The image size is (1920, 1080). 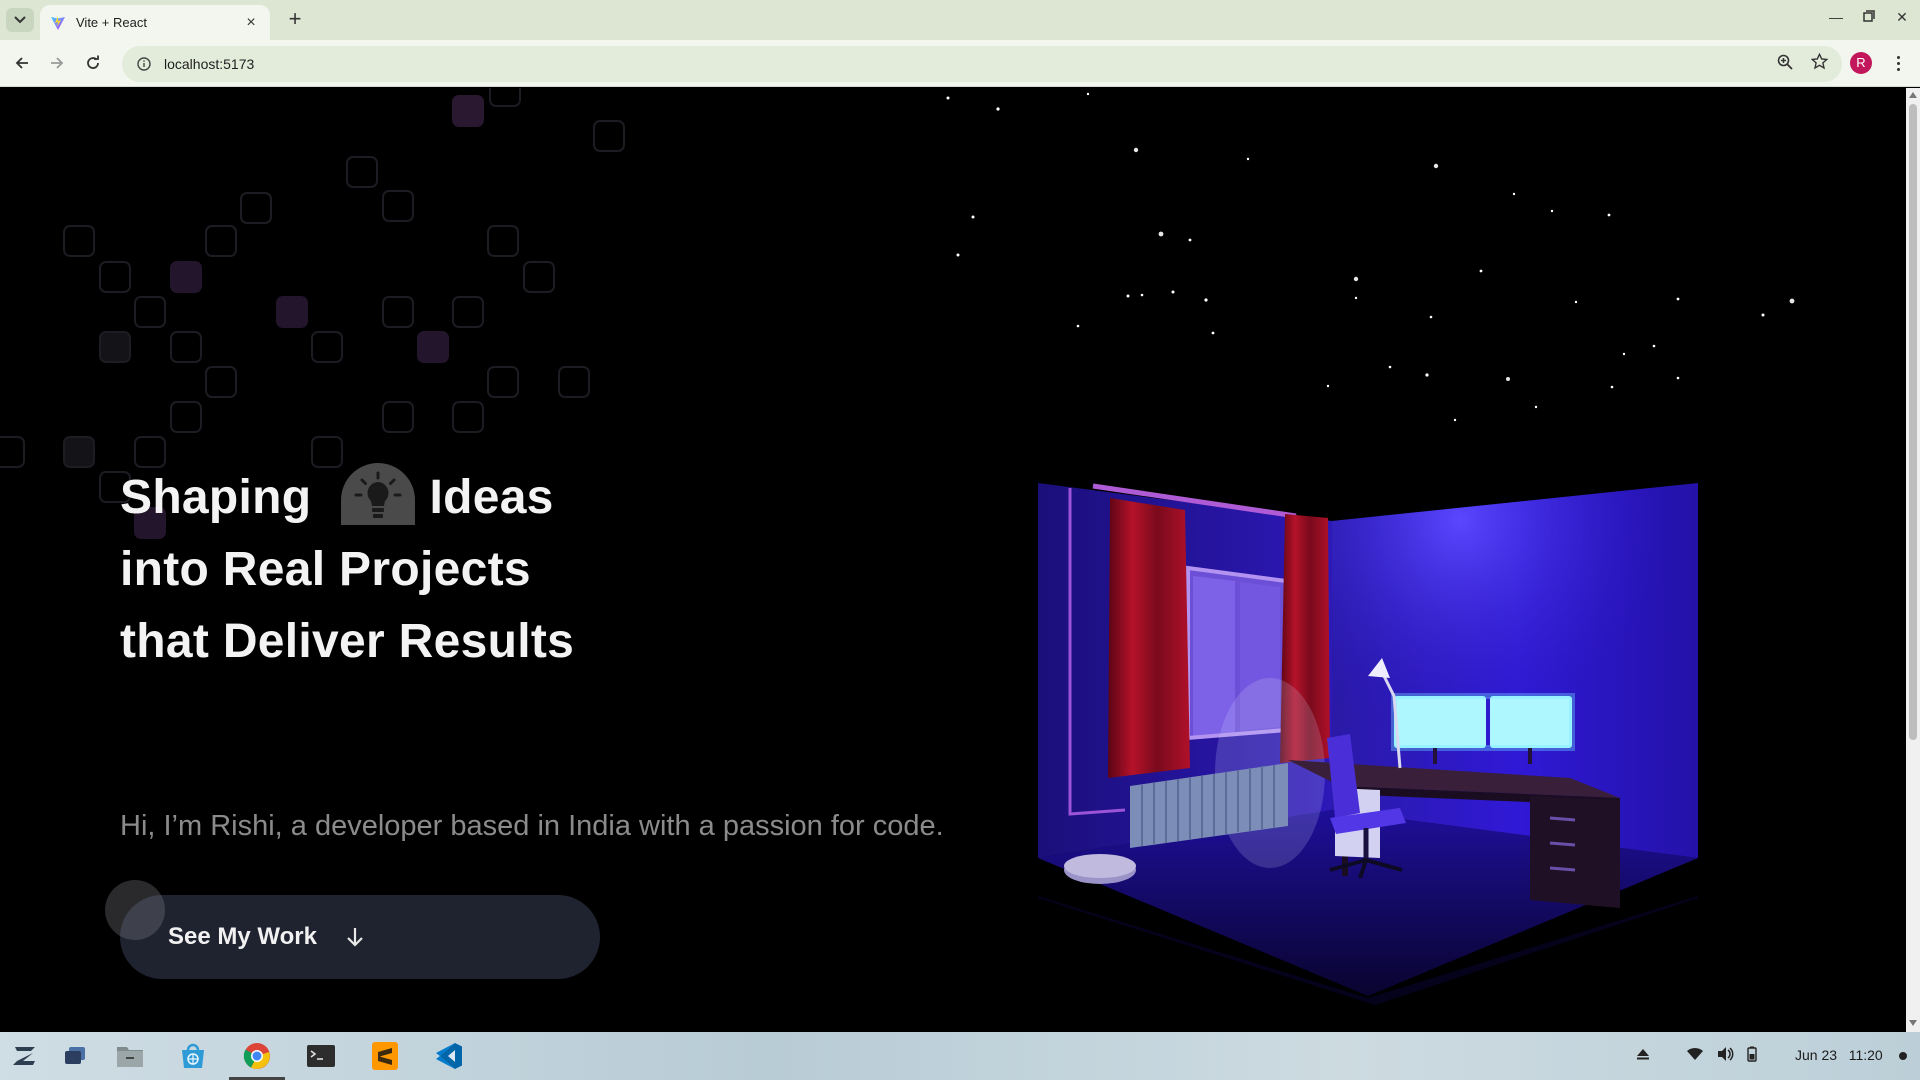 What do you see at coordinates (1836, 17) in the screenshot?
I see `minimize-icon: —` at bounding box center [1836, 17].